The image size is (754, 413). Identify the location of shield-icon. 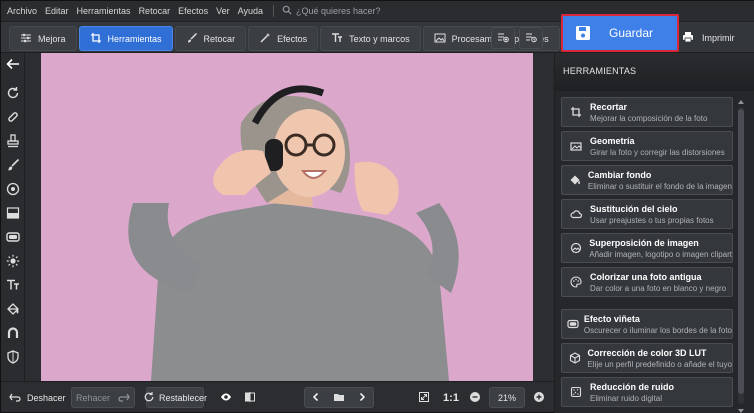
(13, 357).